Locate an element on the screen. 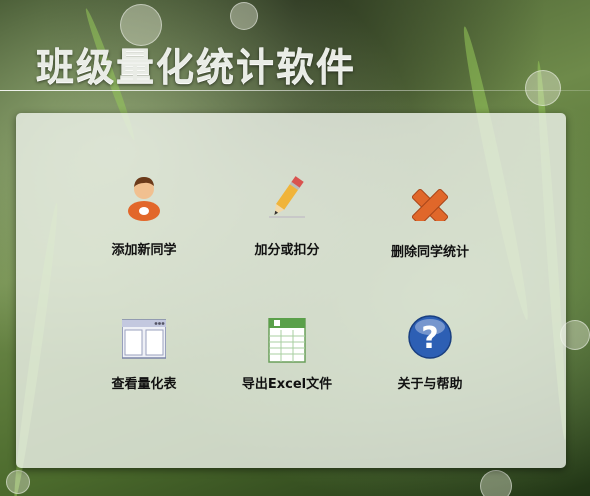 This screenshot has width=590, height=496. pencil-icon is located at coordinates (287, 197).